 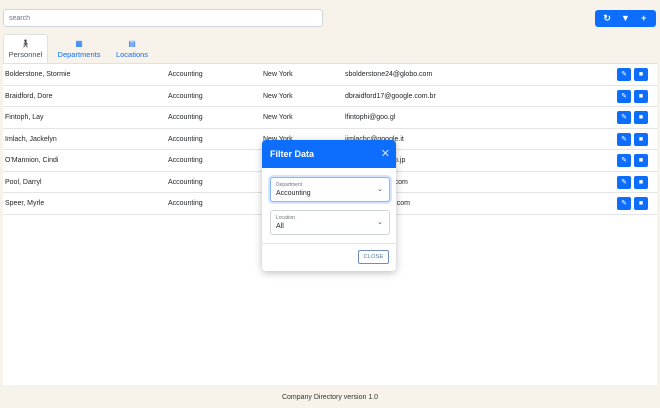 I want to click on person-icon: 🚶︎, so click(x=25, y=43).